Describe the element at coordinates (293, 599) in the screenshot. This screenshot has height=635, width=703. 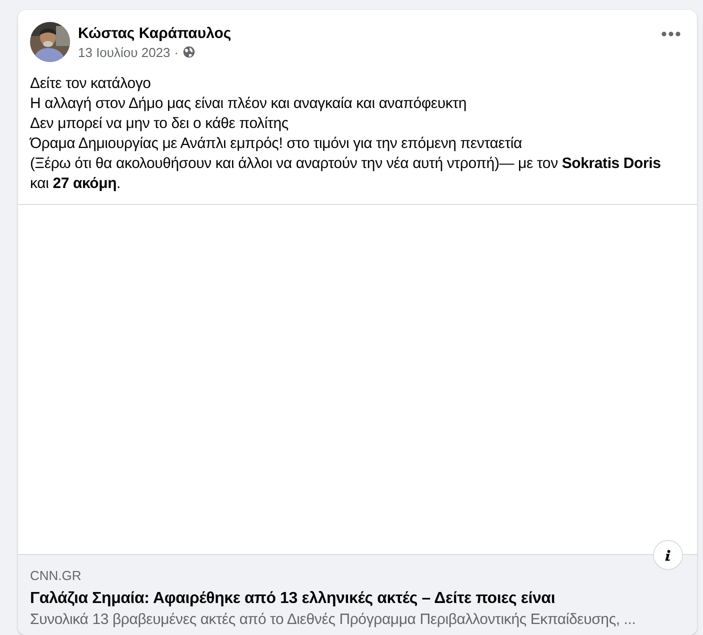
I see `link-title: Γαλάζια Σημαία: Αφαιρέθηκε από 13 ελληνικές ακτές – Δείτε ποιες είναι` at that location.